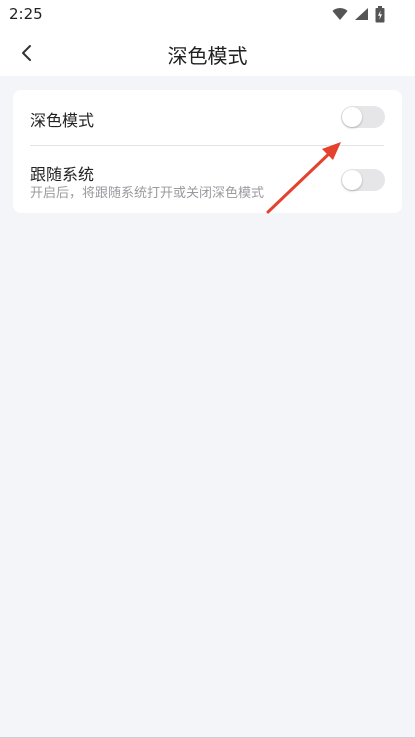  Describe the element at coordinates (363, 180) in the screenshot. I see `follow-system-toggle` at that location.